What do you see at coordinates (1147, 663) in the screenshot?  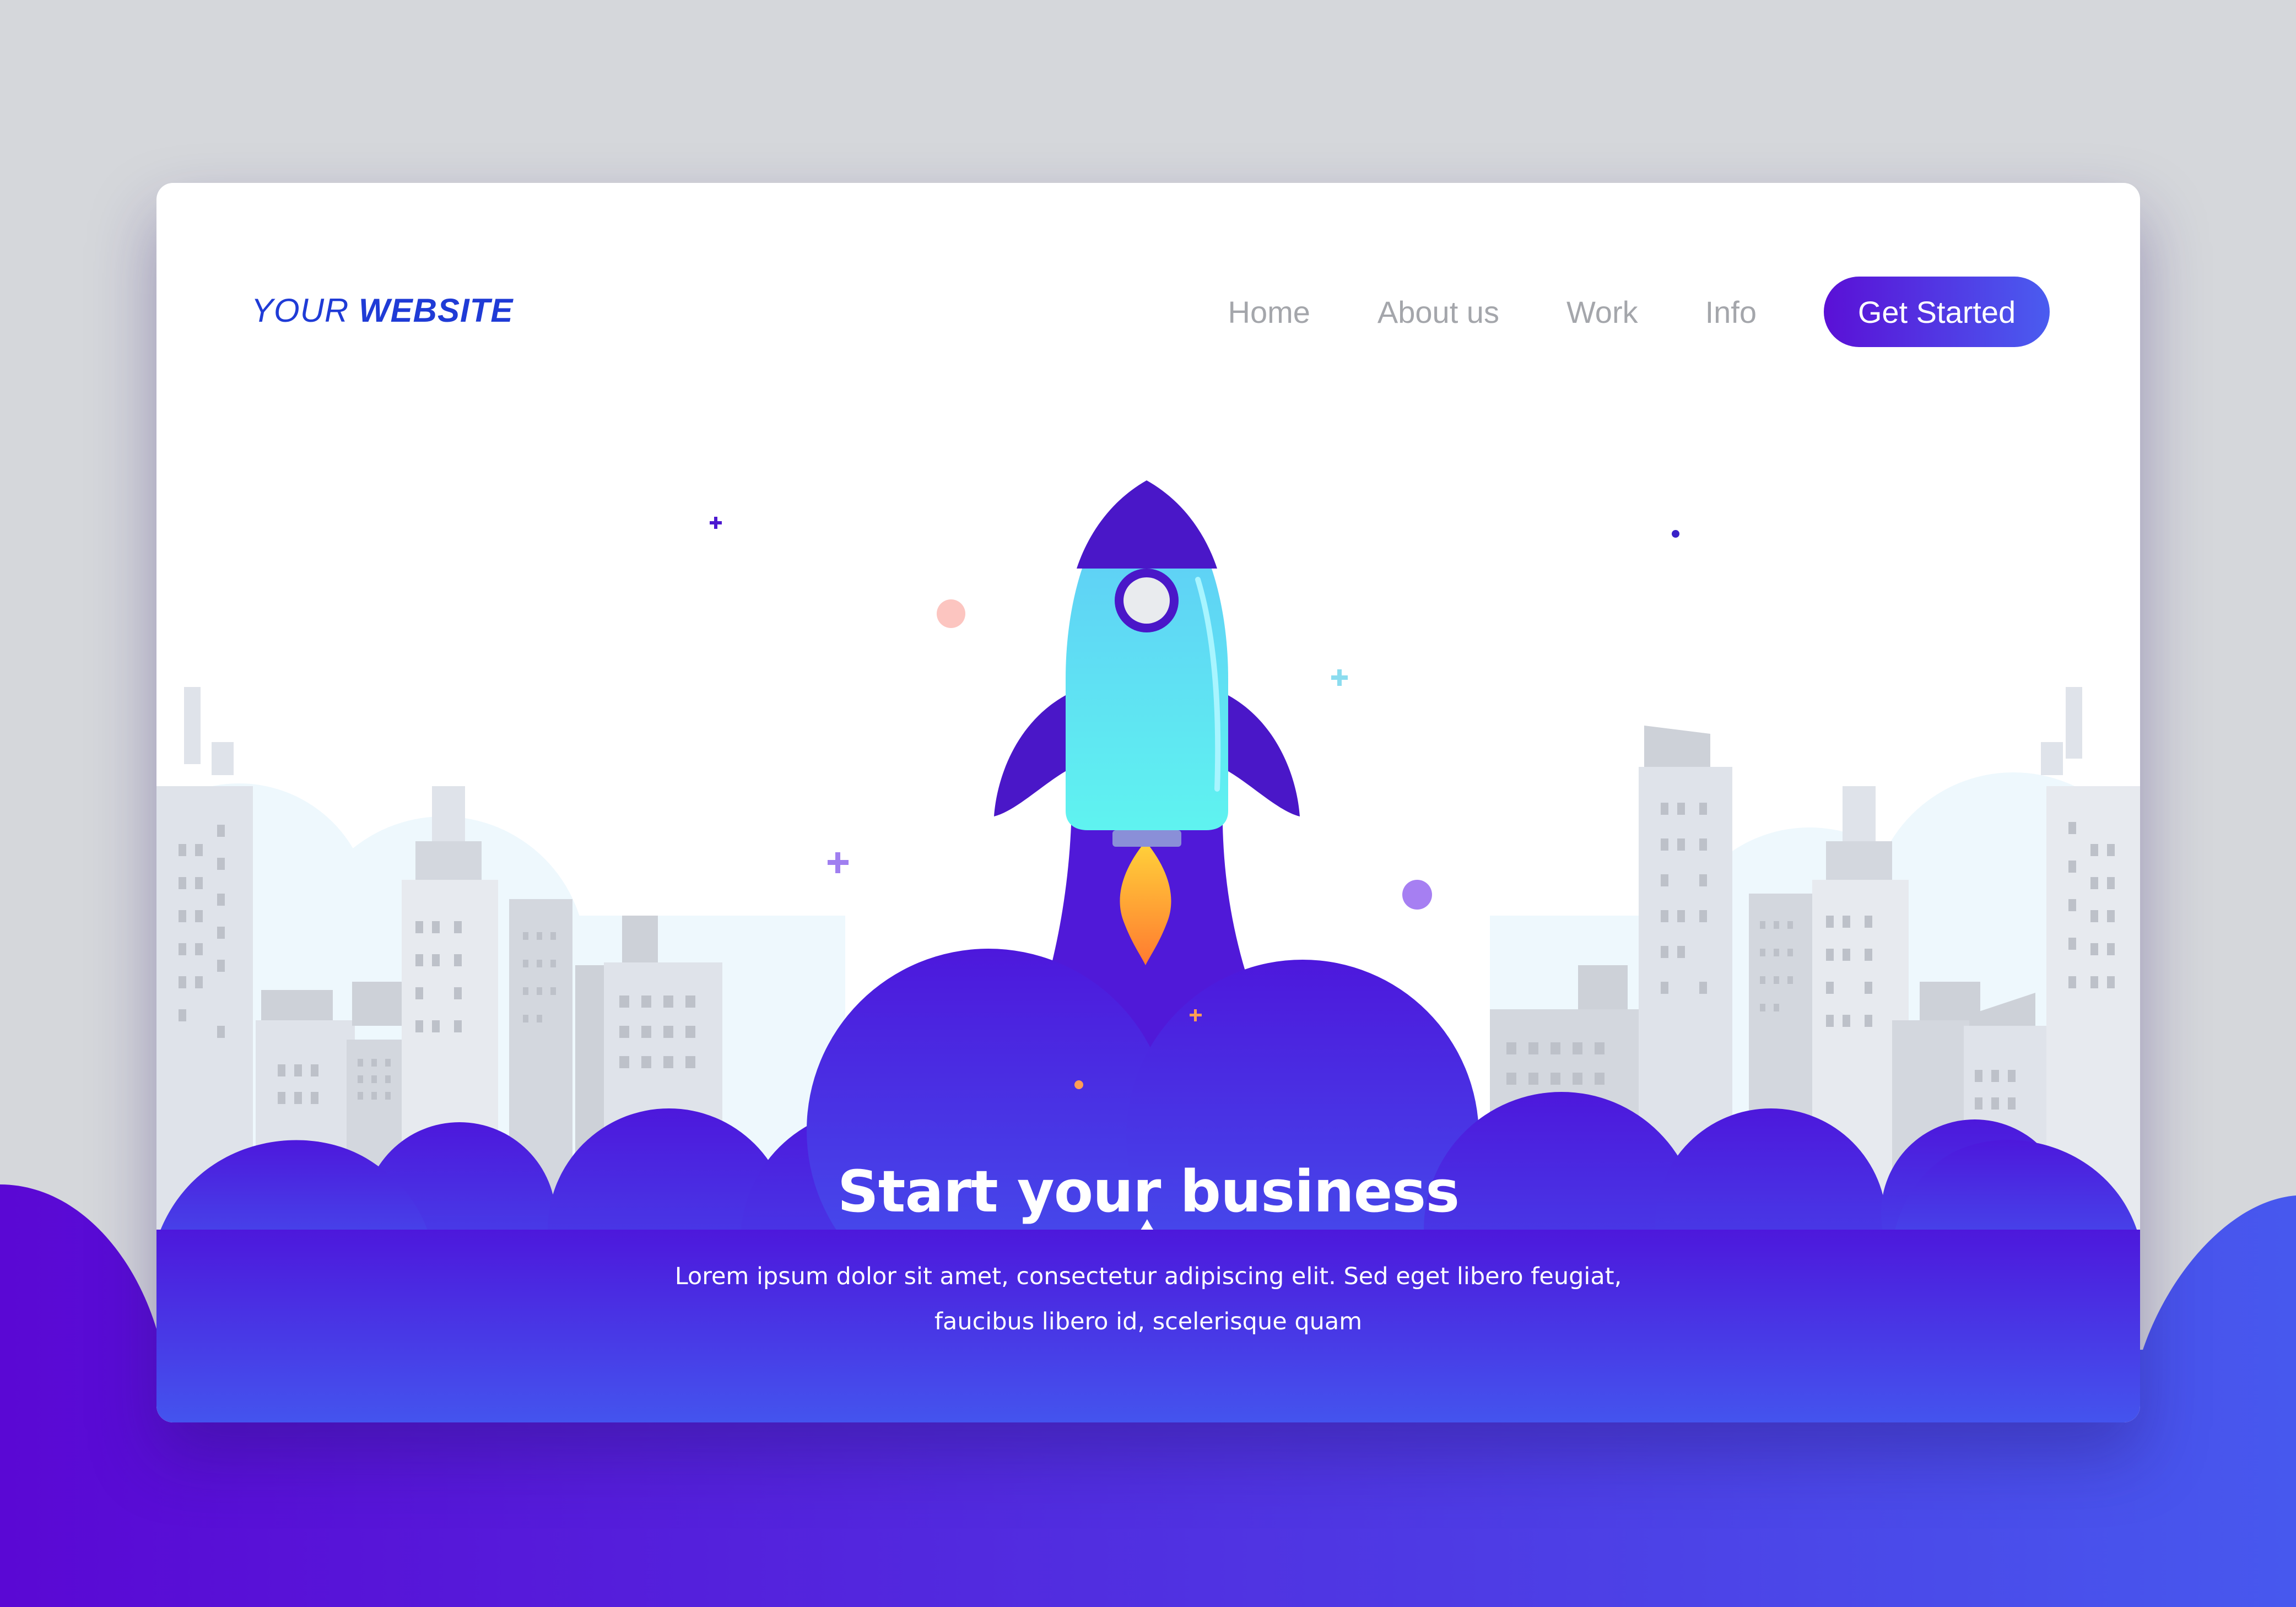 I see `rocket-icon` at bounding box center [1147, 663].